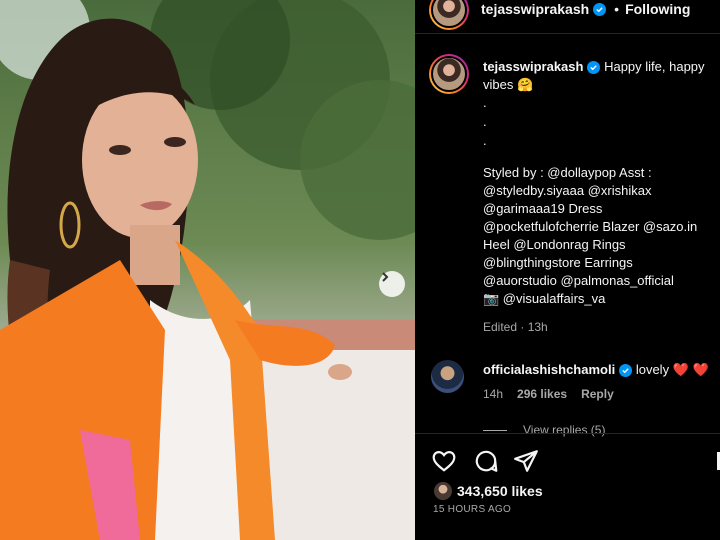 The image size is (720, 540). Describe the element at coordinates (447, 376) in the screenshot. I see `commenter-avatar` at that location.